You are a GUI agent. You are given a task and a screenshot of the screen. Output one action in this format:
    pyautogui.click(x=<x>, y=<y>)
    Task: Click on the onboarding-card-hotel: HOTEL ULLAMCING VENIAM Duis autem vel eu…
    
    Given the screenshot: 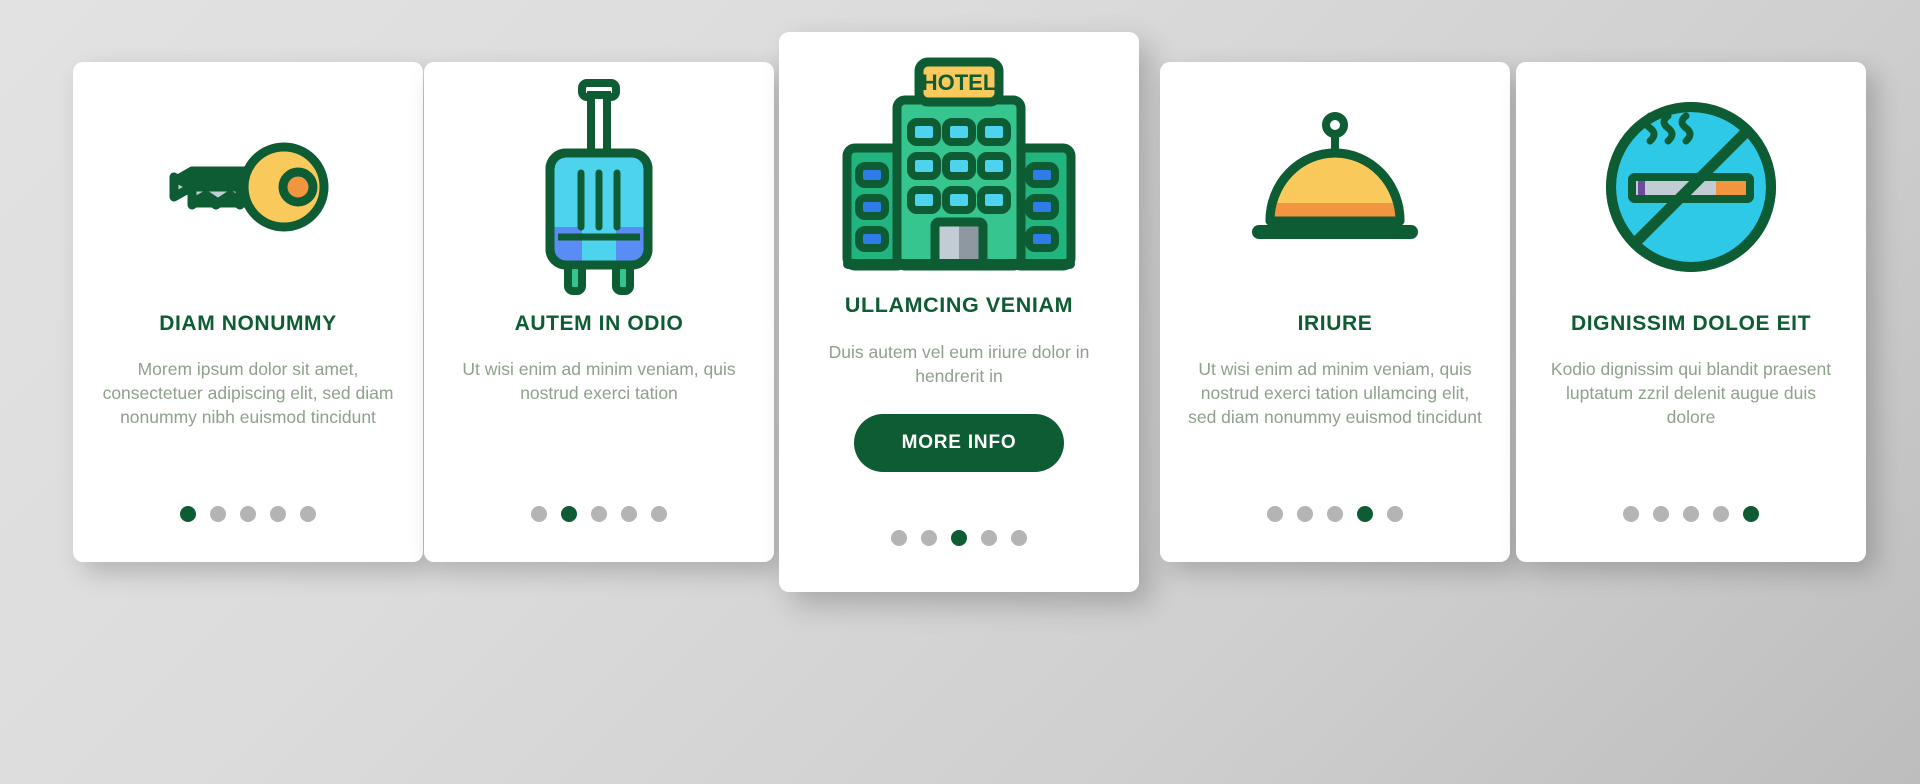 What is the action you would take?
    pyautogui.click(x=959, y=312)
    